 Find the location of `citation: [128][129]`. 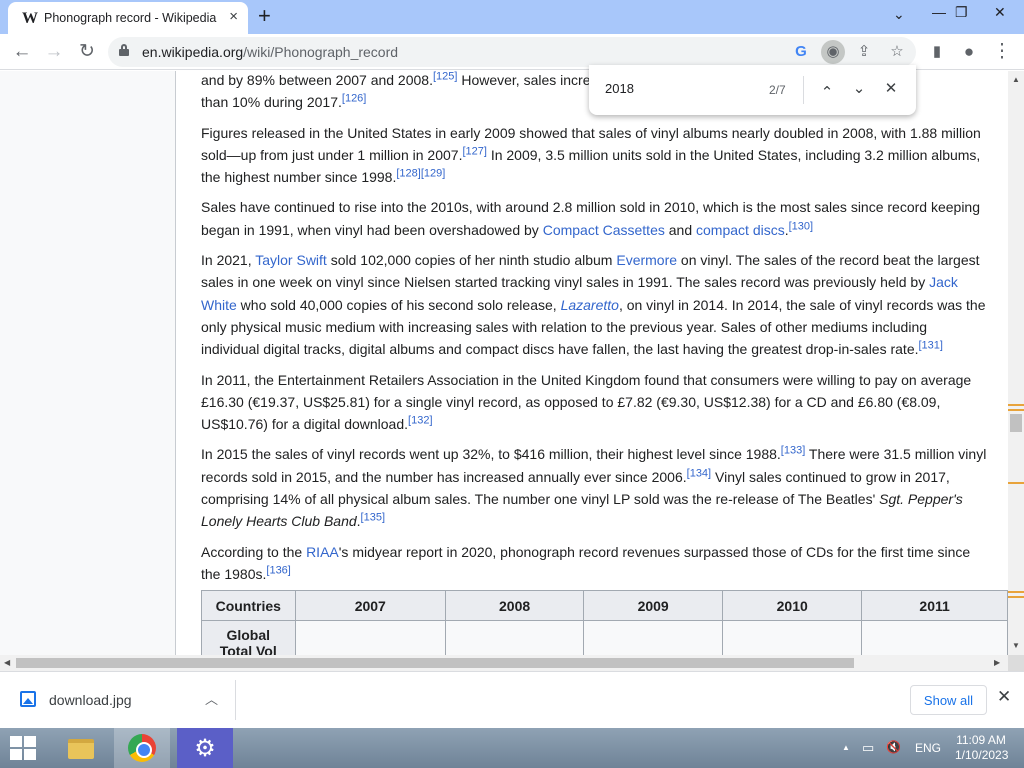

citation: [128][129] is located at coordinates (420, 174).